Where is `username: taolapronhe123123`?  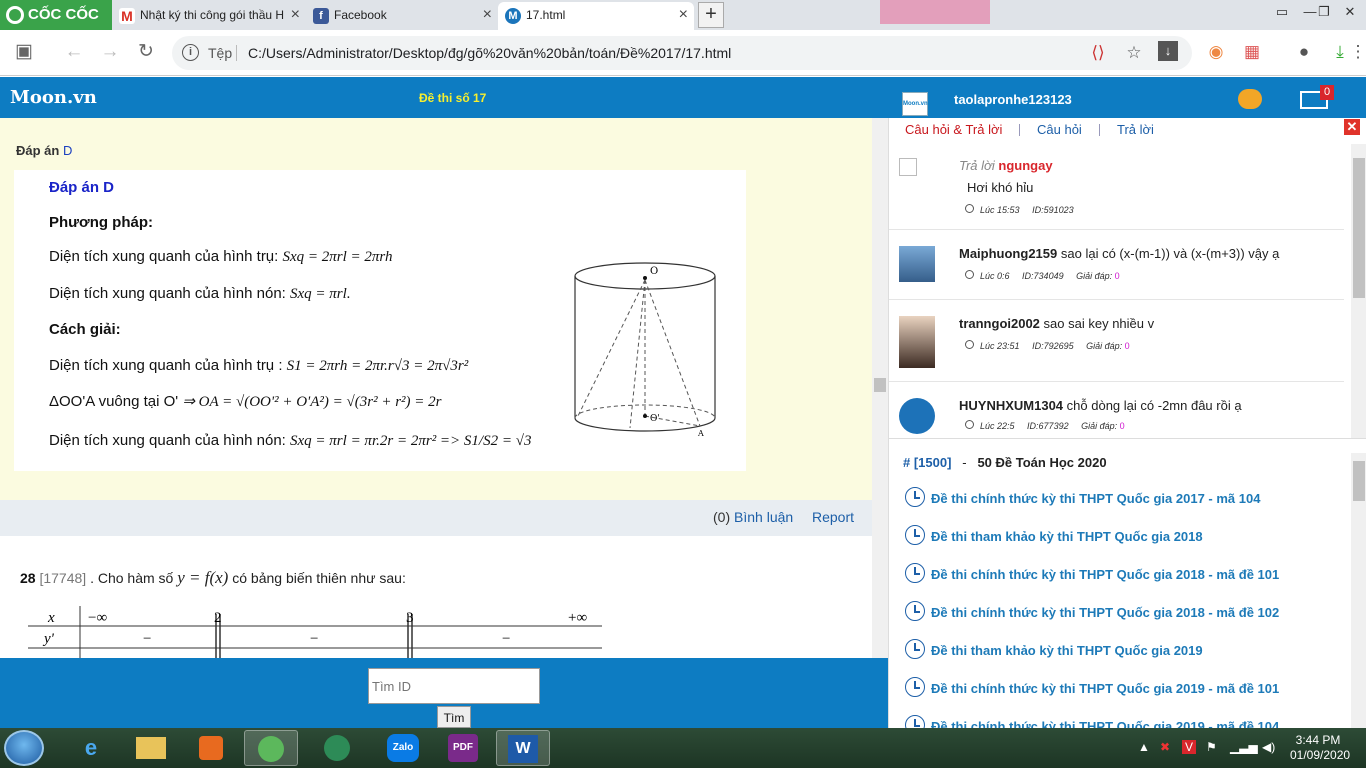
username: taolapronhe123123 is located at coordinates (1013, 99).